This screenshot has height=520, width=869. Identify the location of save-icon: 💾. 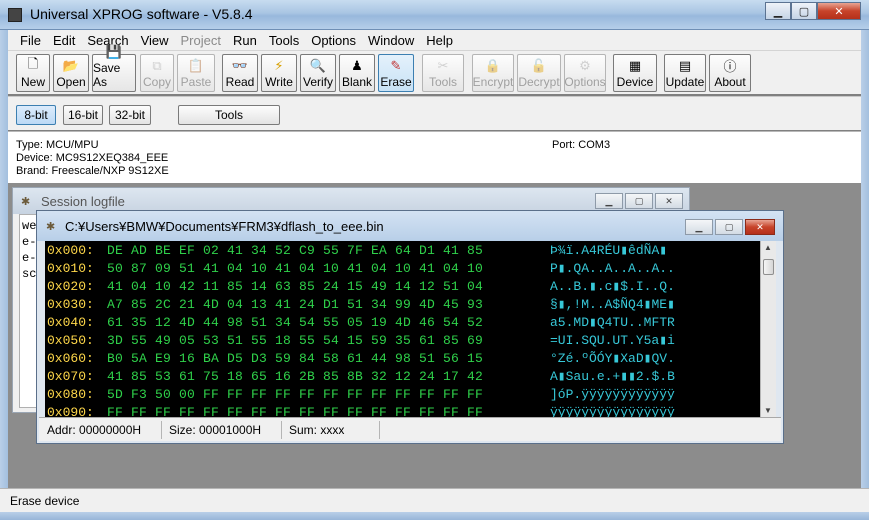
(114, 51).